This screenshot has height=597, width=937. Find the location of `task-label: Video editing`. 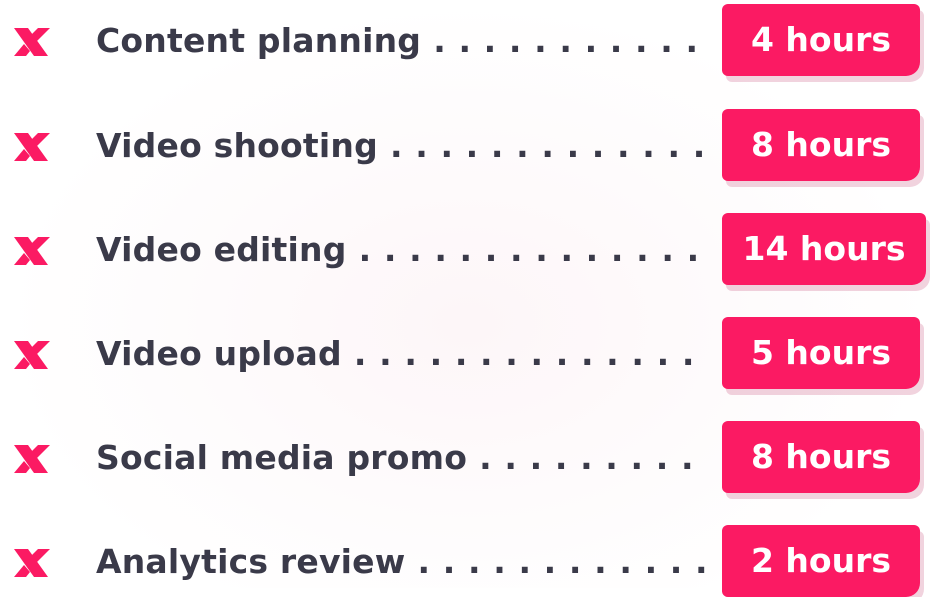

task-label: Video editing is located at coordinates (401, 250).